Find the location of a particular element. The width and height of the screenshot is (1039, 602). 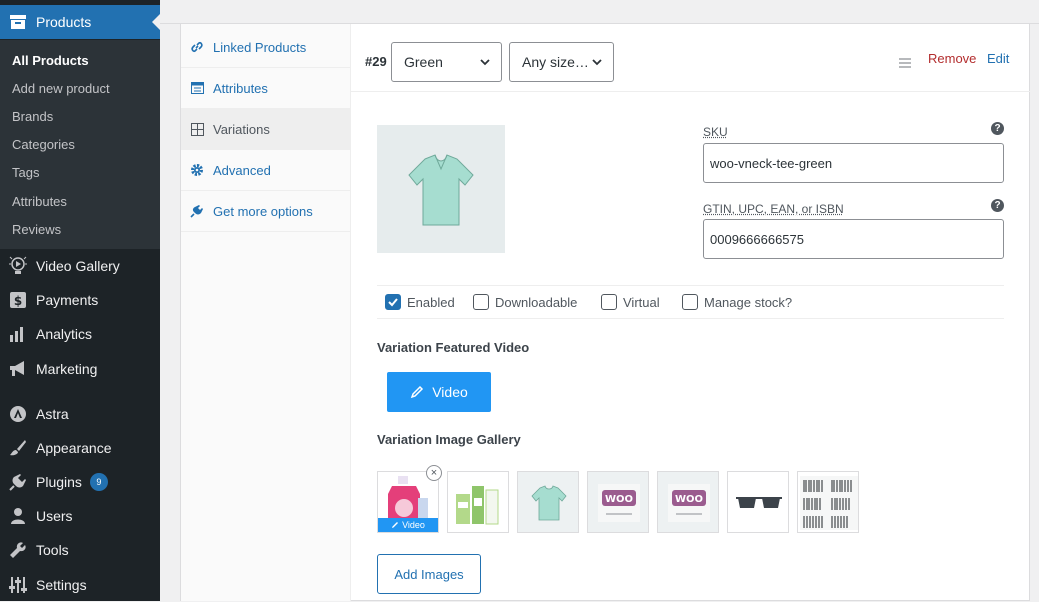

menu-settings-label: Settings is located at coordinates (61, 585).